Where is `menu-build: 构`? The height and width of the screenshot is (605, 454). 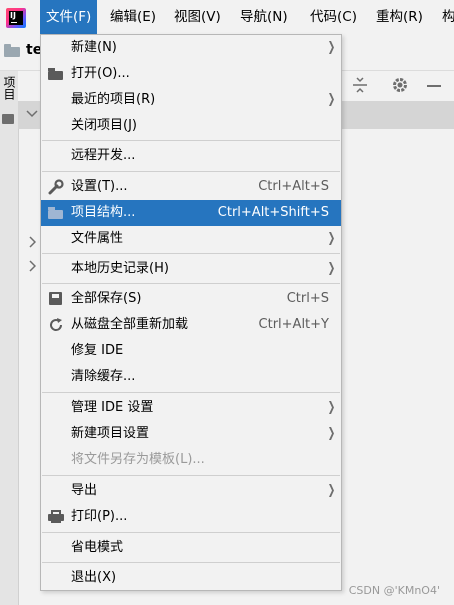 menu-build: 构 is located at coordinates (445, 17).